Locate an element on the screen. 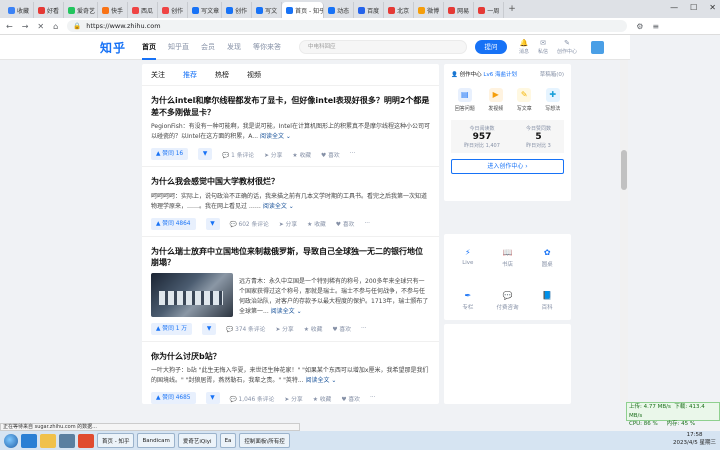 The image size is (720, 450). question-title: 你为什么讨厌b站？ is located at coordinates (290, 357).